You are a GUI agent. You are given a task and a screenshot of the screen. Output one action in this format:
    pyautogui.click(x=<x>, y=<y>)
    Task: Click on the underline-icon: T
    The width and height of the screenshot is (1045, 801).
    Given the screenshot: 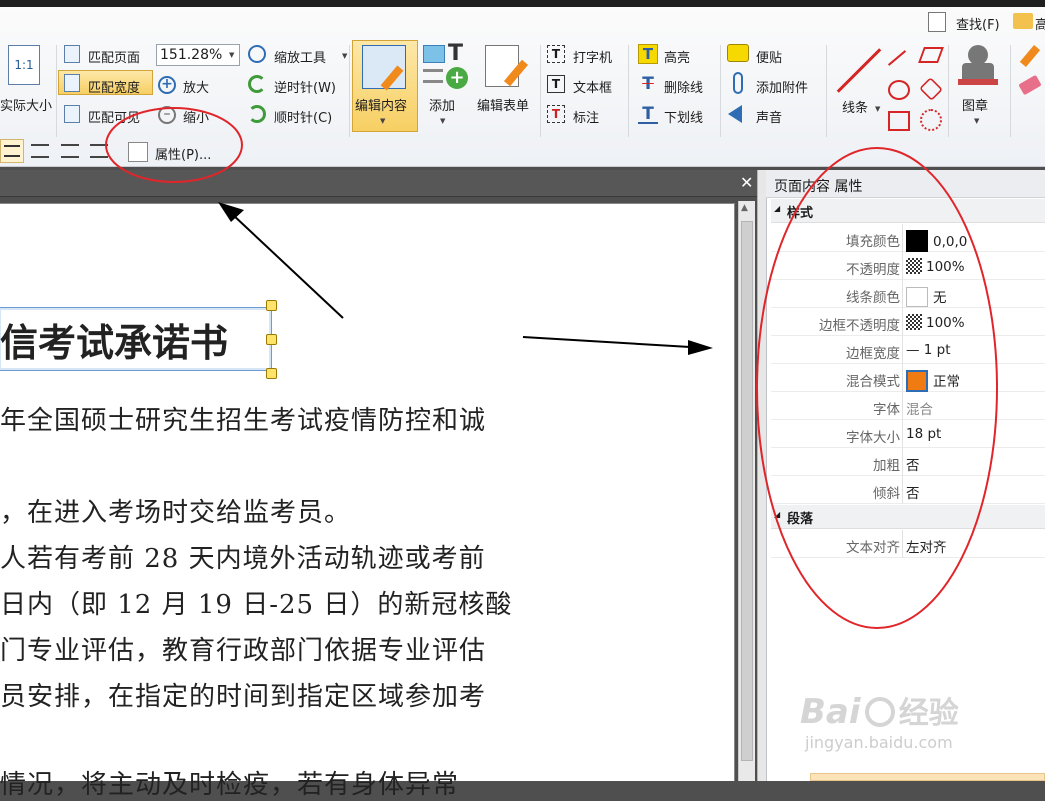 What is the action you would take?
    pyautogui.click(x=648, y=114)
    